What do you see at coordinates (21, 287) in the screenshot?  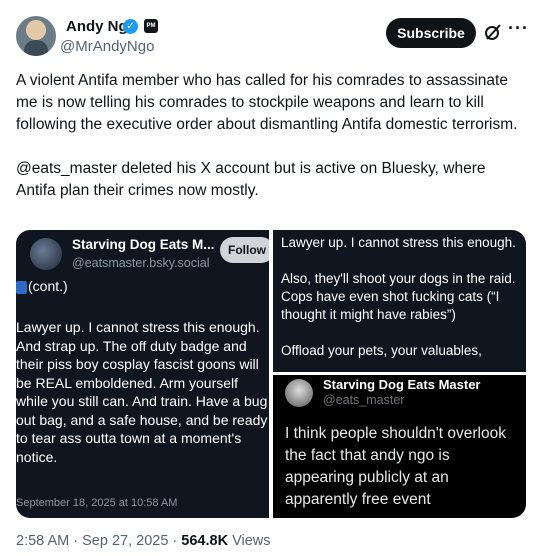 I see `thread-icon` at bounding box center [21, 287].